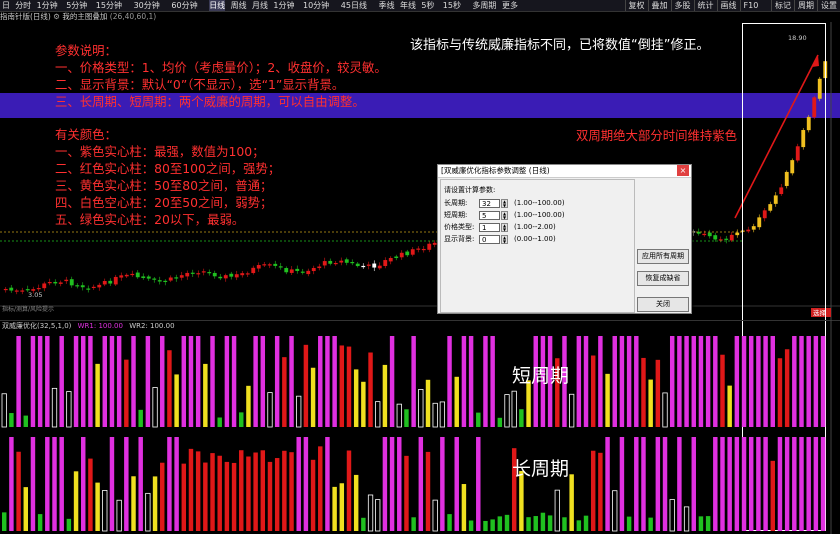 This screenshot has width=840, height=534. I want to click on period-tab: 日线, so click(217, 5).